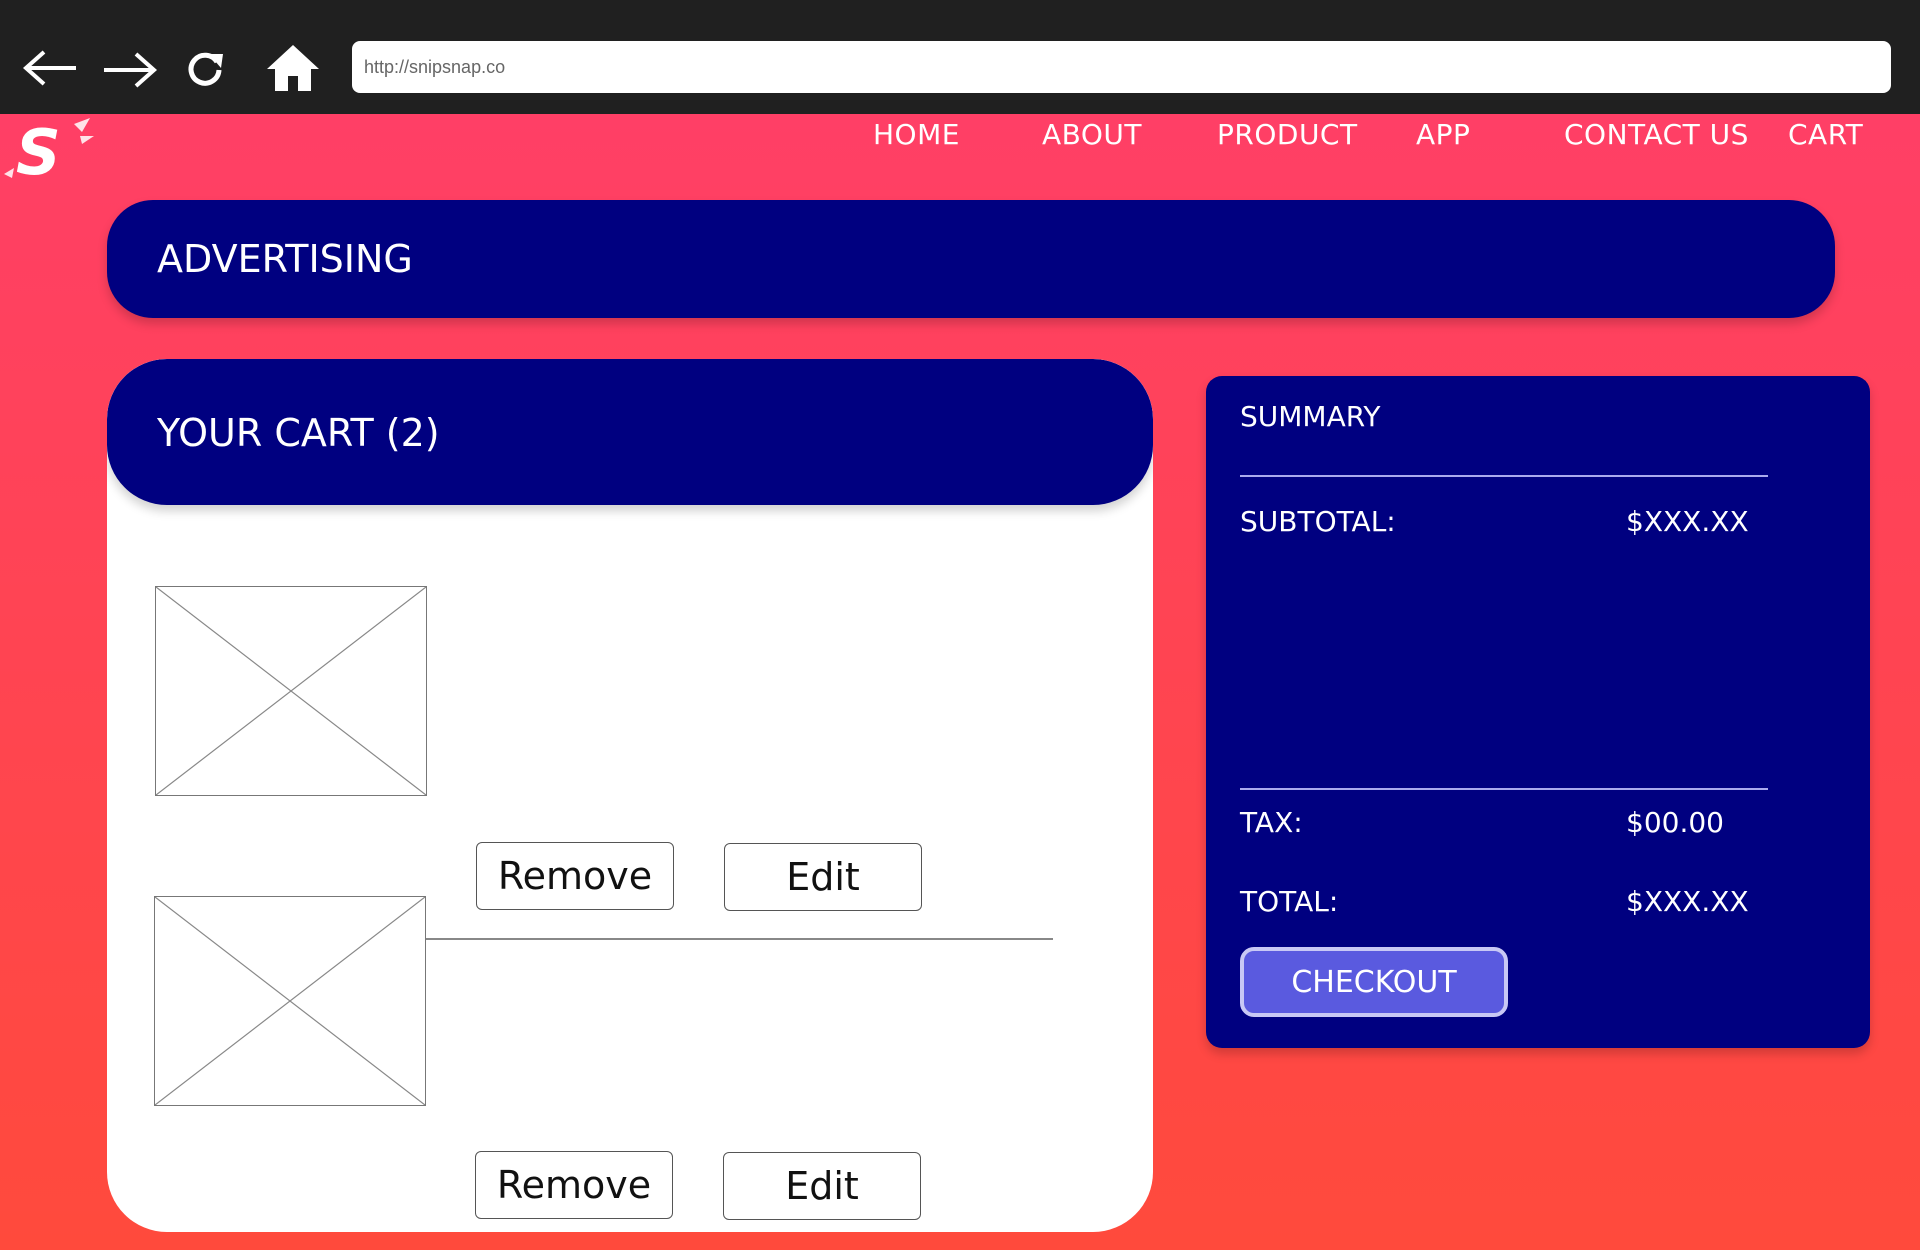 Image resolution: width=1920 pixels, height=1250 pixels. Describe the element at coordinates (298, 433) in the screenshot. I see `cart-title: YOUR CART (2)` at that location.